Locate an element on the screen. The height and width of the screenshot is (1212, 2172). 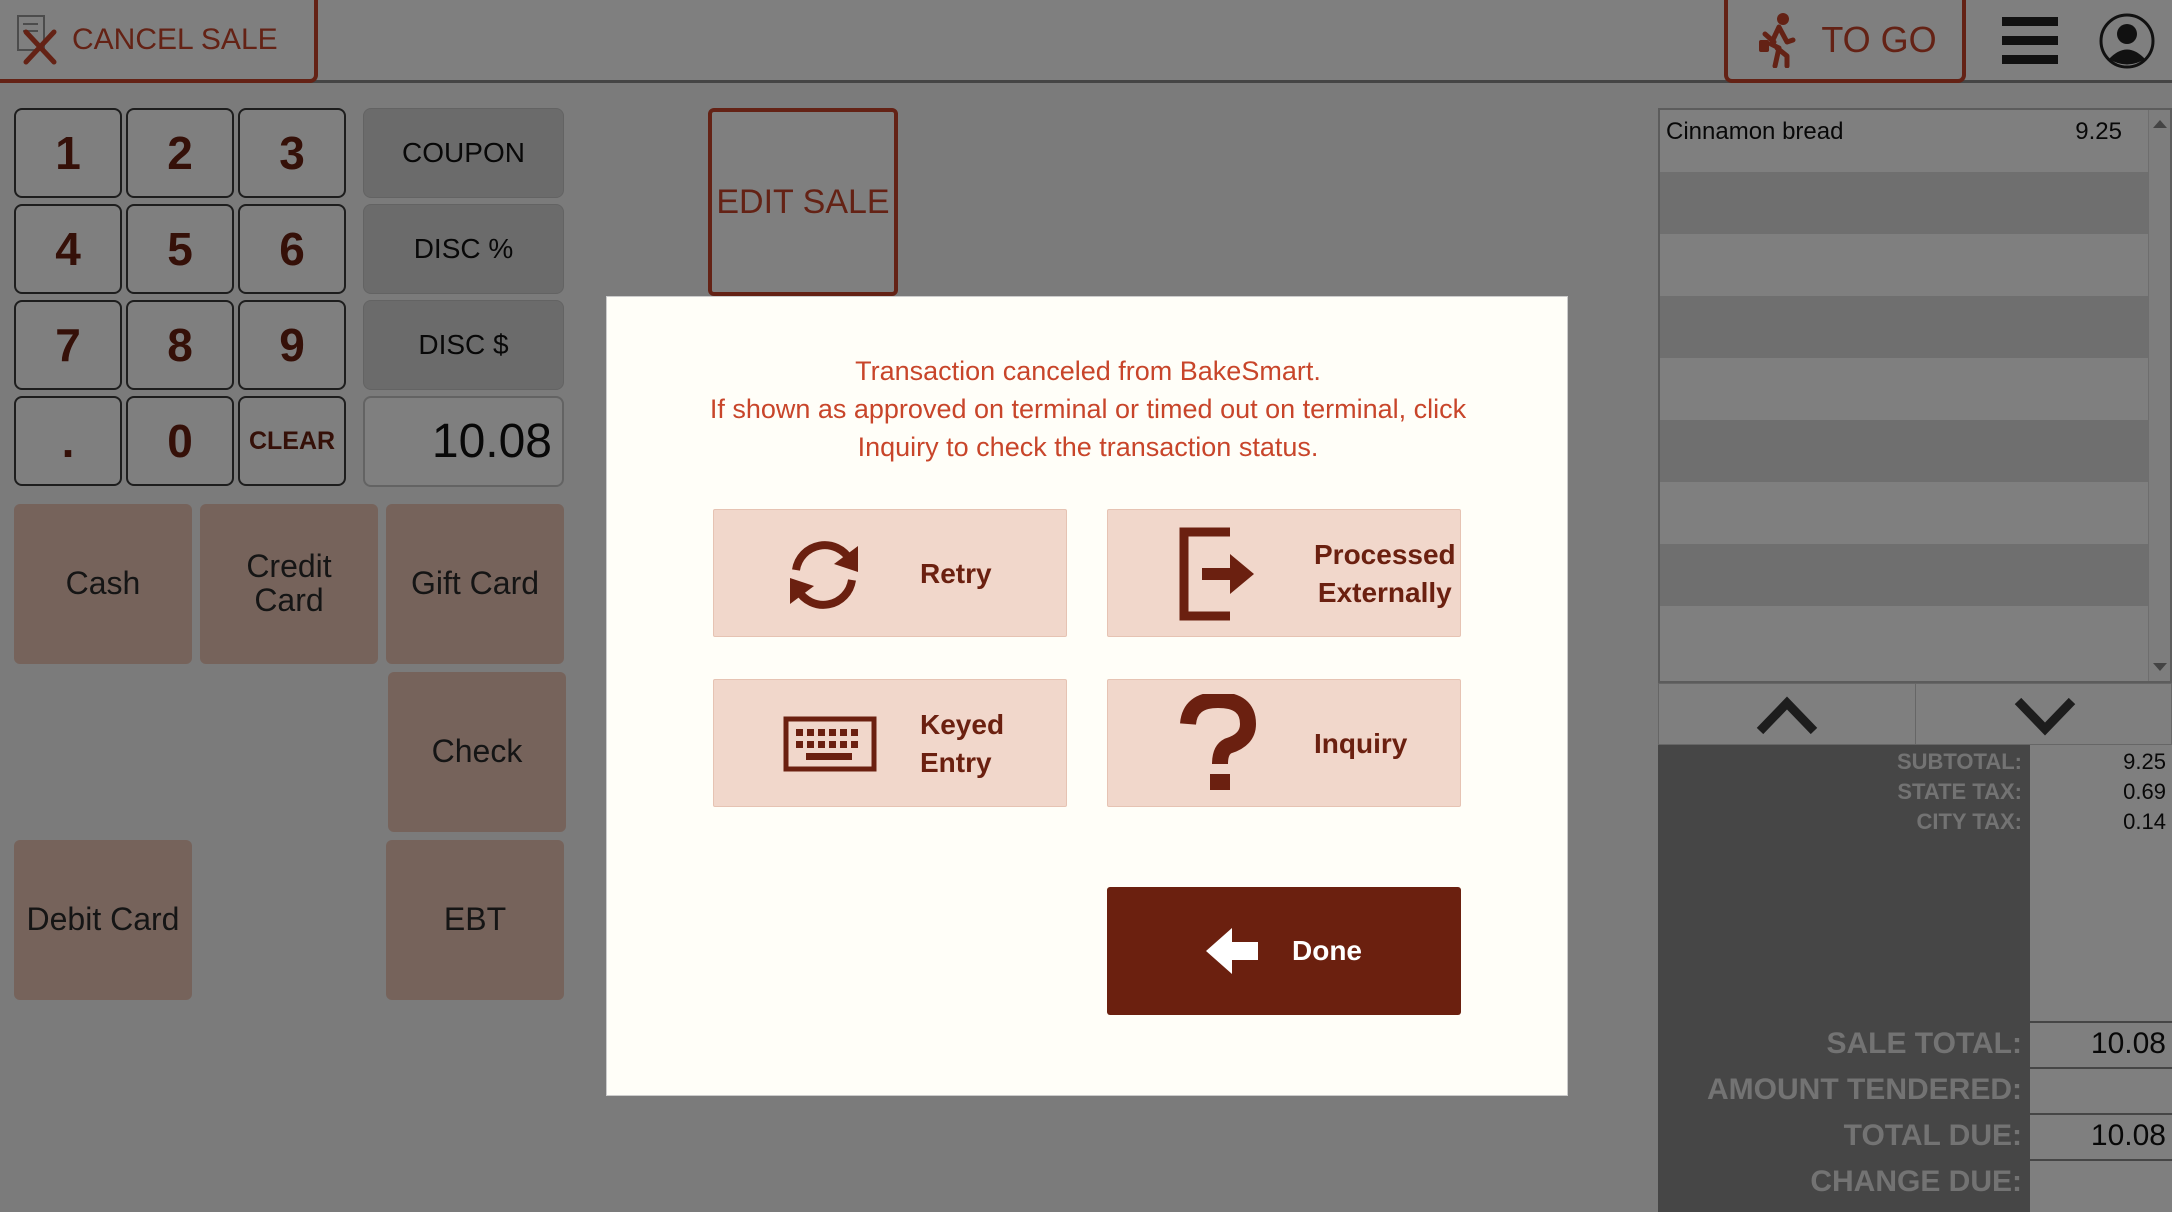
exit-arrow-icon is located at coordinates (1216, 574).